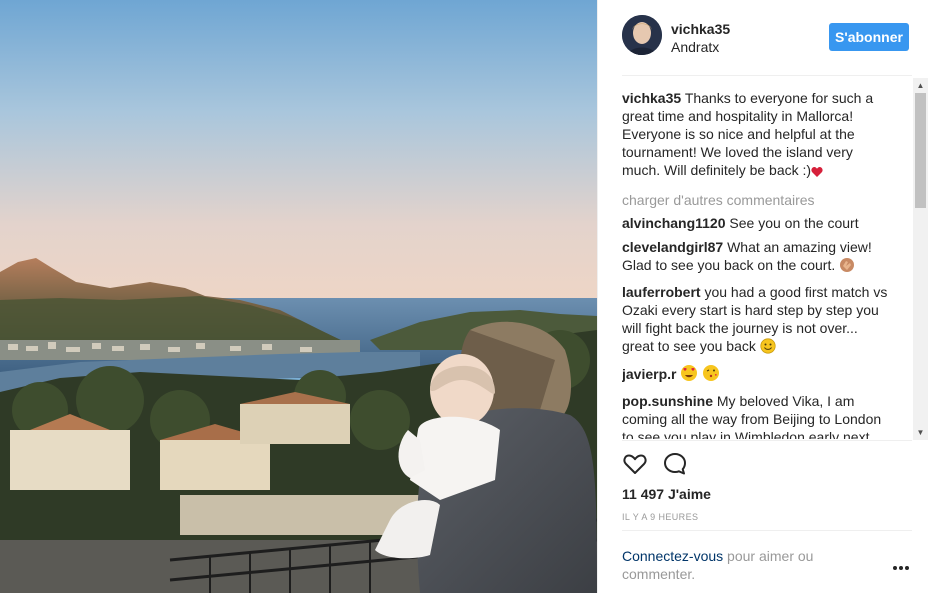  I want to click on username: vichka35, so click(700, 29).